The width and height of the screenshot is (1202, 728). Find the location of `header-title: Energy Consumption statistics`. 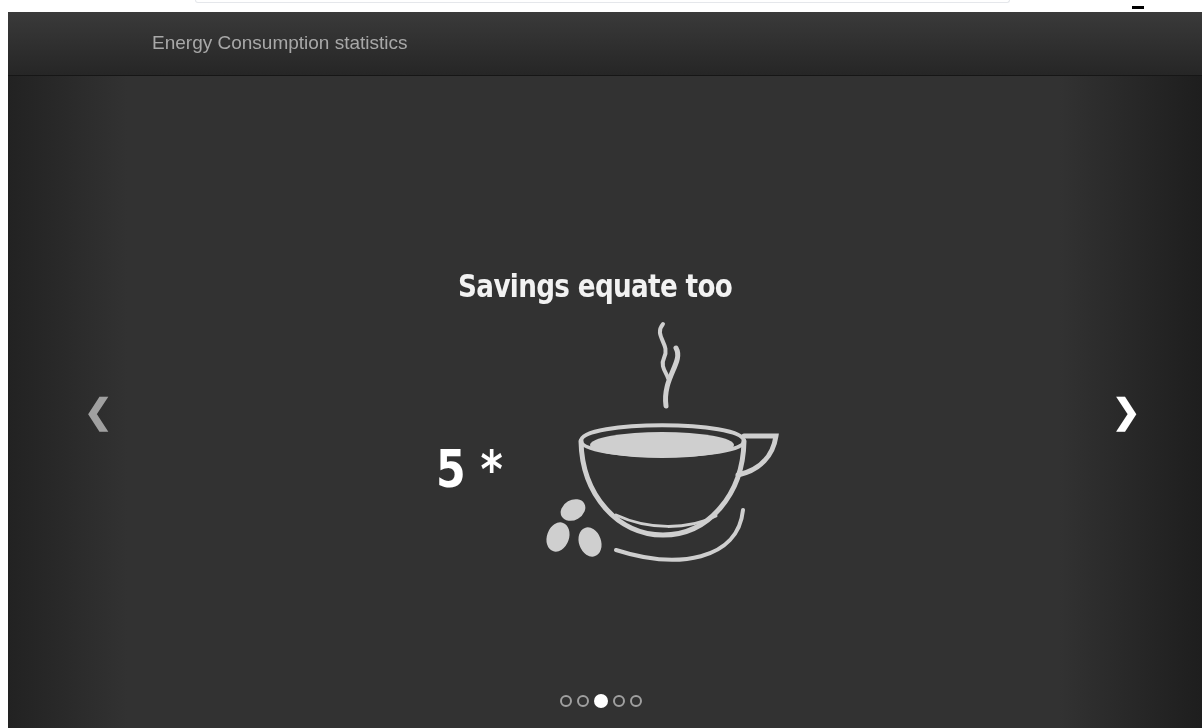

header-title: Energy Consumption statistics is located at coordinates (280, 43).